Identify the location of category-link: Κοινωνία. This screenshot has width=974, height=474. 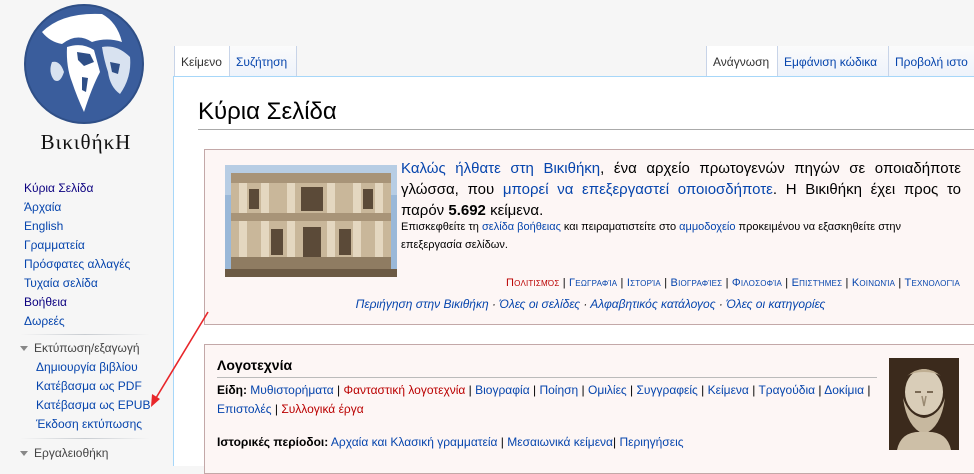
(873, 283).